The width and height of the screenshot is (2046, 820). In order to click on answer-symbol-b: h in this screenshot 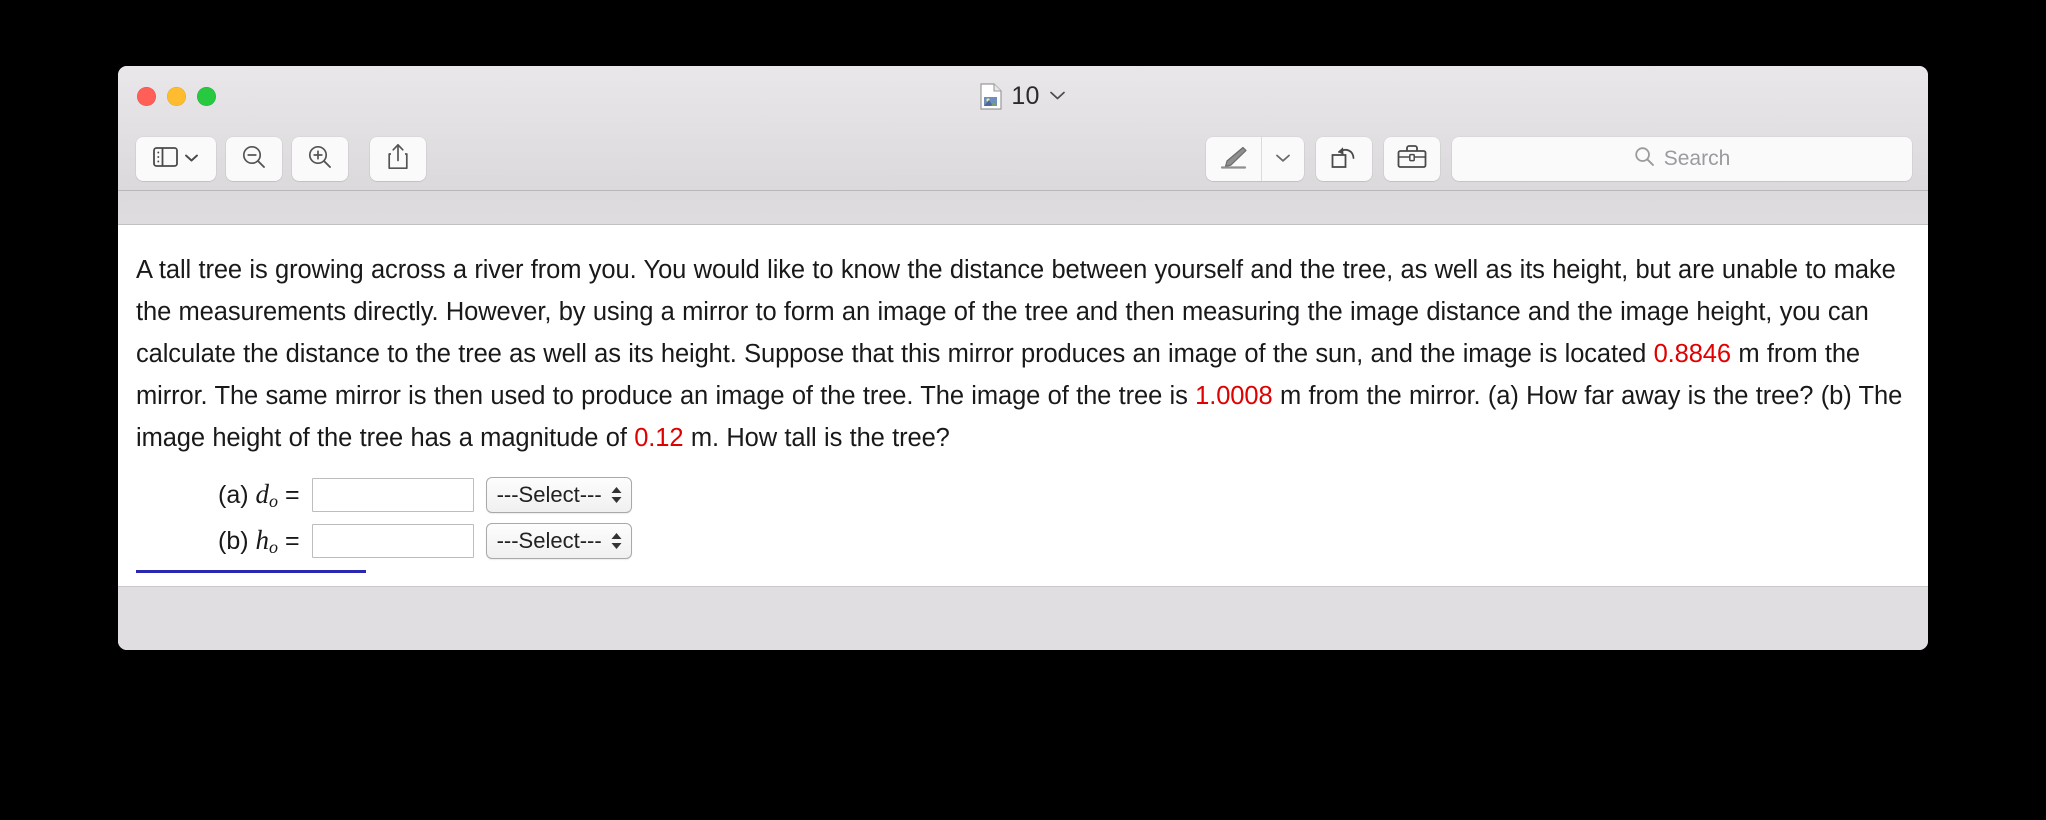, I will do `click(262, 539)`.